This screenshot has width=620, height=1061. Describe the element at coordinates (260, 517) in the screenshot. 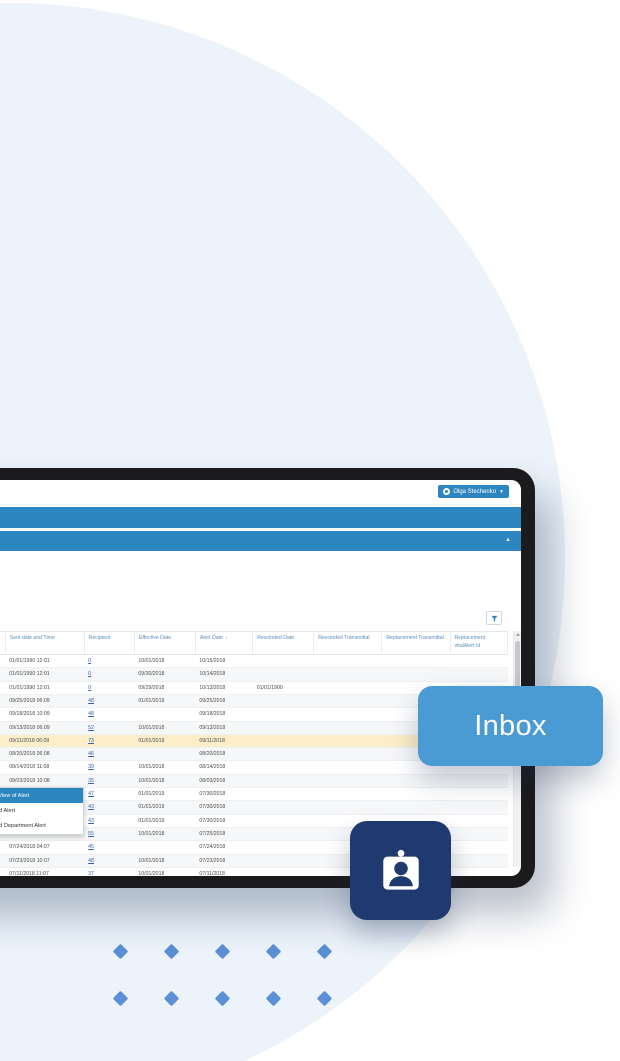

I see `app-main-navbar` at that location.